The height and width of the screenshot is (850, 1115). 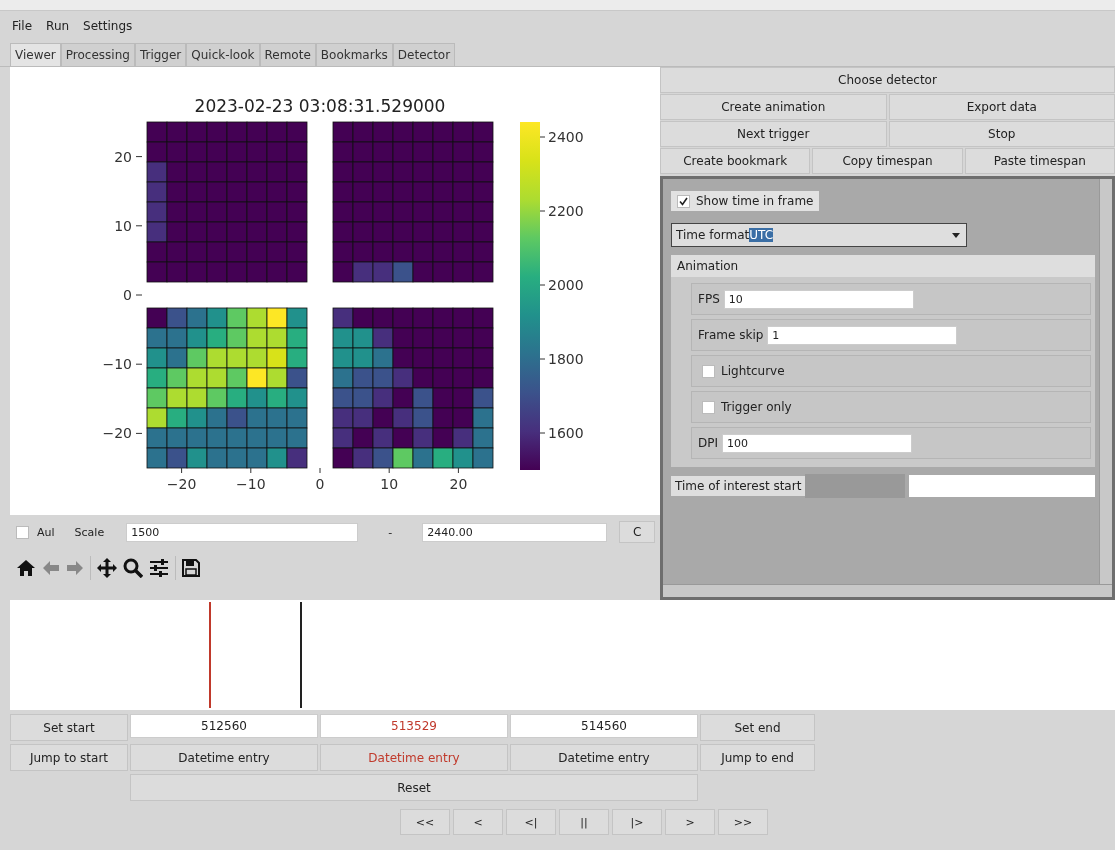 I want to click on y-tick: 0, so click(x=133, y=295).